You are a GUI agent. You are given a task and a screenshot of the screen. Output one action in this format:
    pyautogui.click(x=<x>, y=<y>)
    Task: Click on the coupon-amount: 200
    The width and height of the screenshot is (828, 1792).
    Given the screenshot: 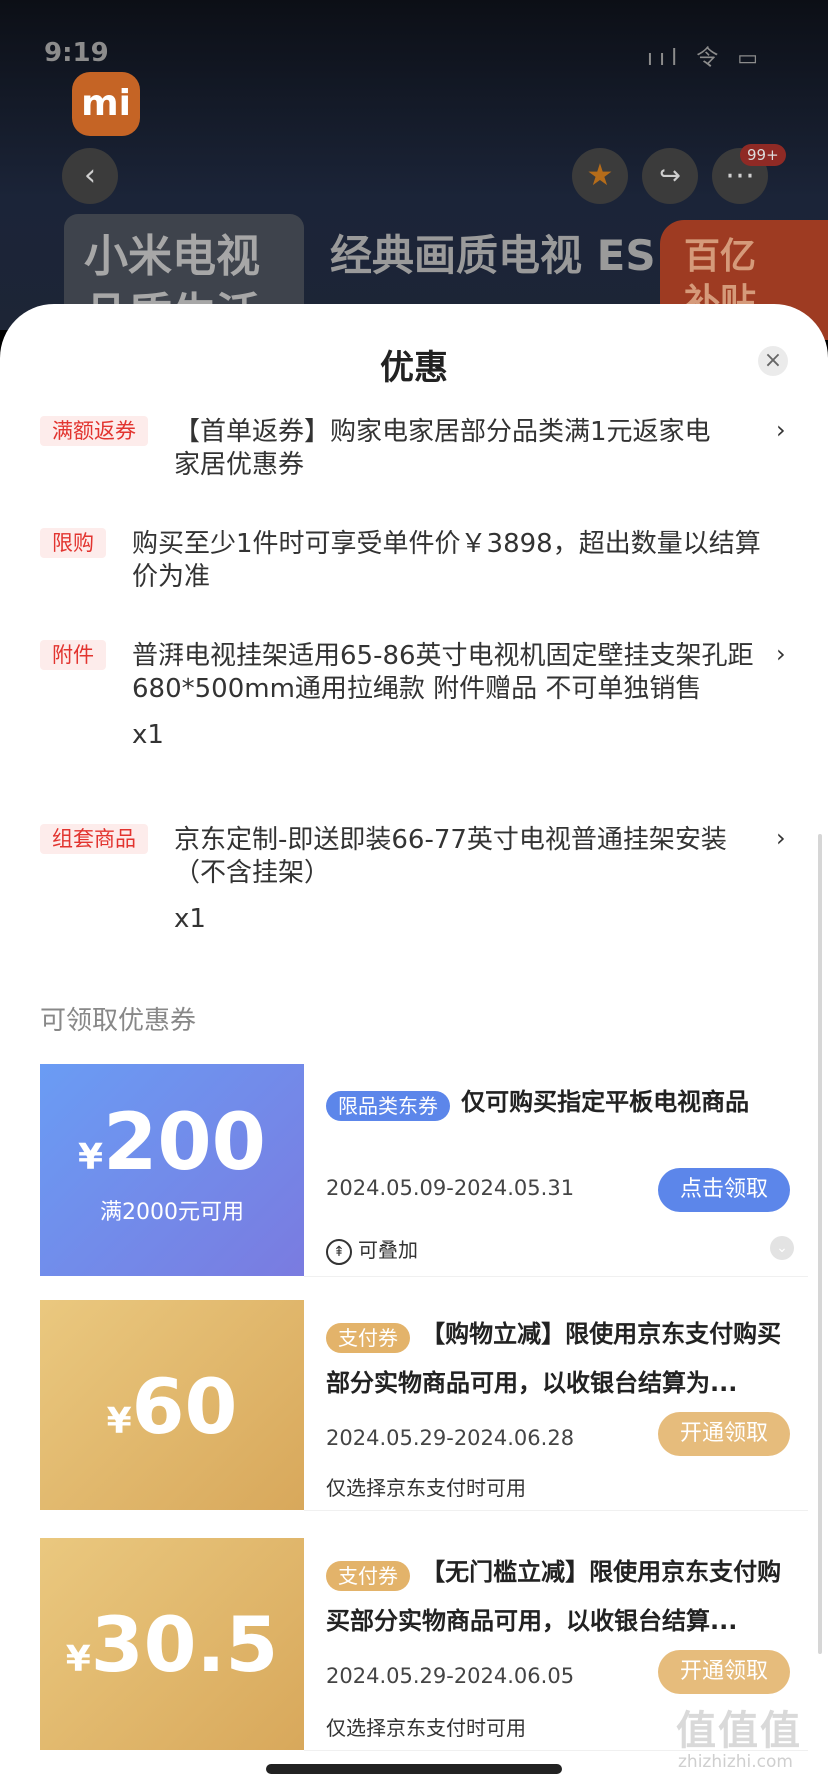 What is the action you would take?
    pyautogui.click(x=184, y=1143)
    